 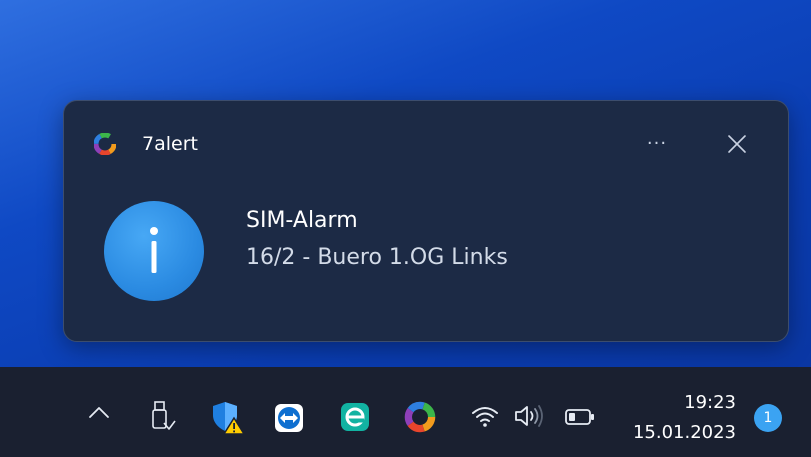 I want to click on wifi-icon, so click(x=485, y=416).